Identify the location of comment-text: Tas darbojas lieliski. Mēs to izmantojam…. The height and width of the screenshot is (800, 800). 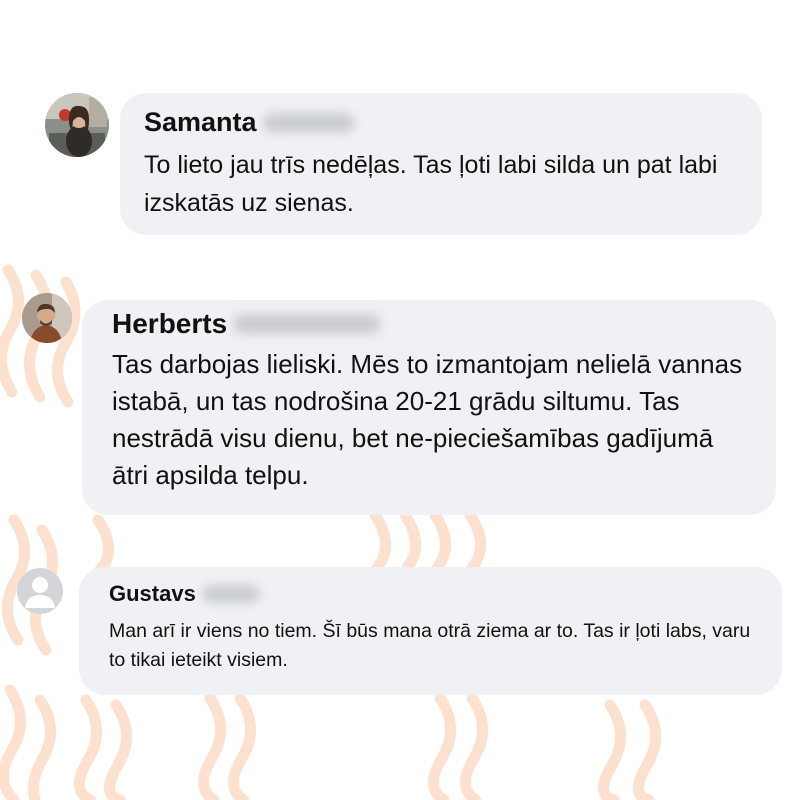
(427, 419).